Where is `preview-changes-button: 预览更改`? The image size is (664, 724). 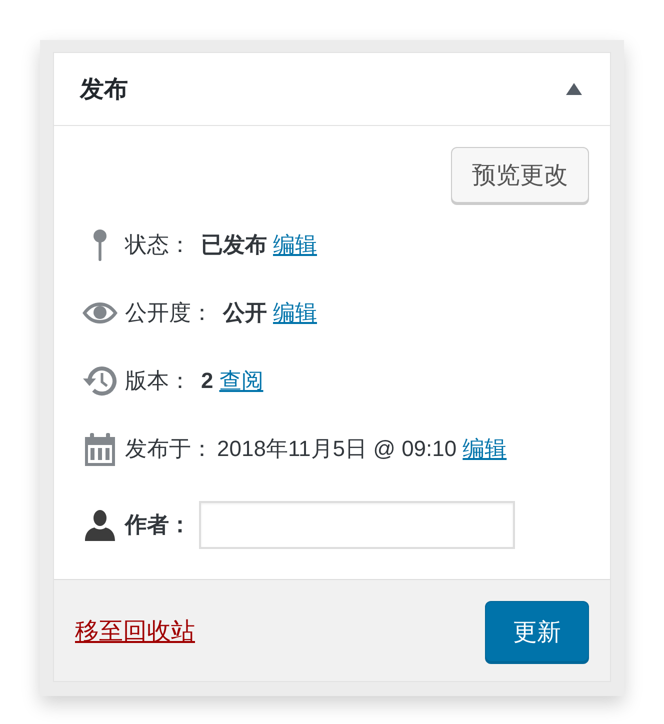 preview-changes-button: 预览更改 is located at coordinates (520, 175).